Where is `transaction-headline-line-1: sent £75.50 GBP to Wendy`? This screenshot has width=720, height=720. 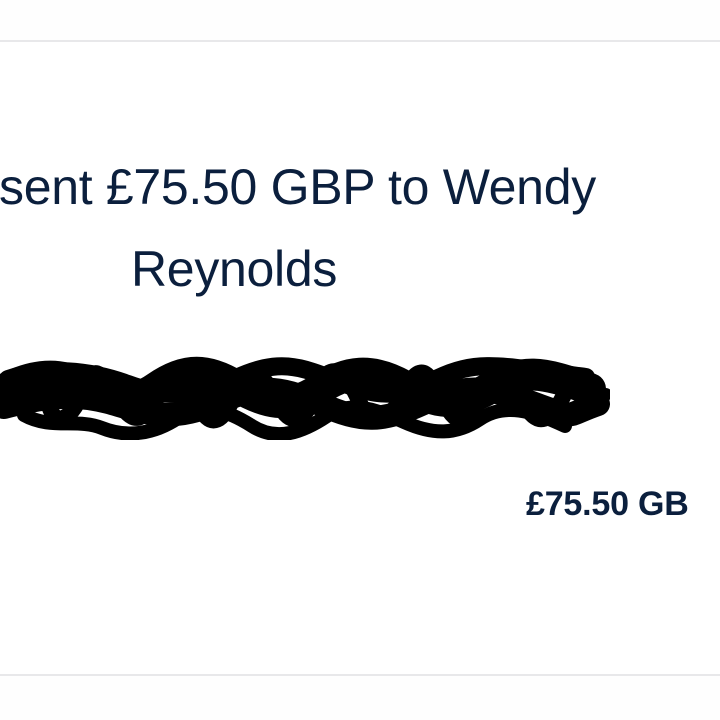
transaction-headline-line-1: sent £75.50 GBP to Wendy is located at coordinates (298, 187).